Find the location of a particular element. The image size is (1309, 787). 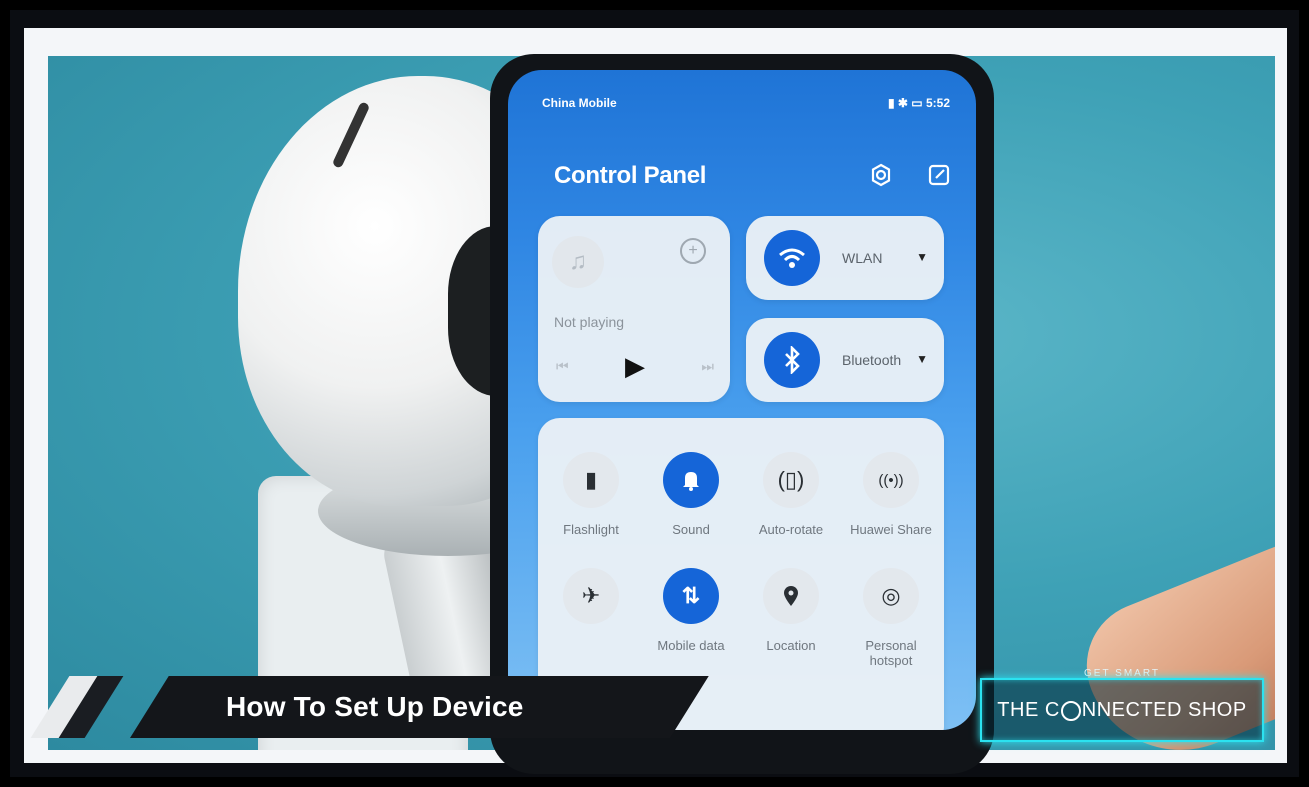

wlan-label: WLAN is located at coordinates (862, 257).